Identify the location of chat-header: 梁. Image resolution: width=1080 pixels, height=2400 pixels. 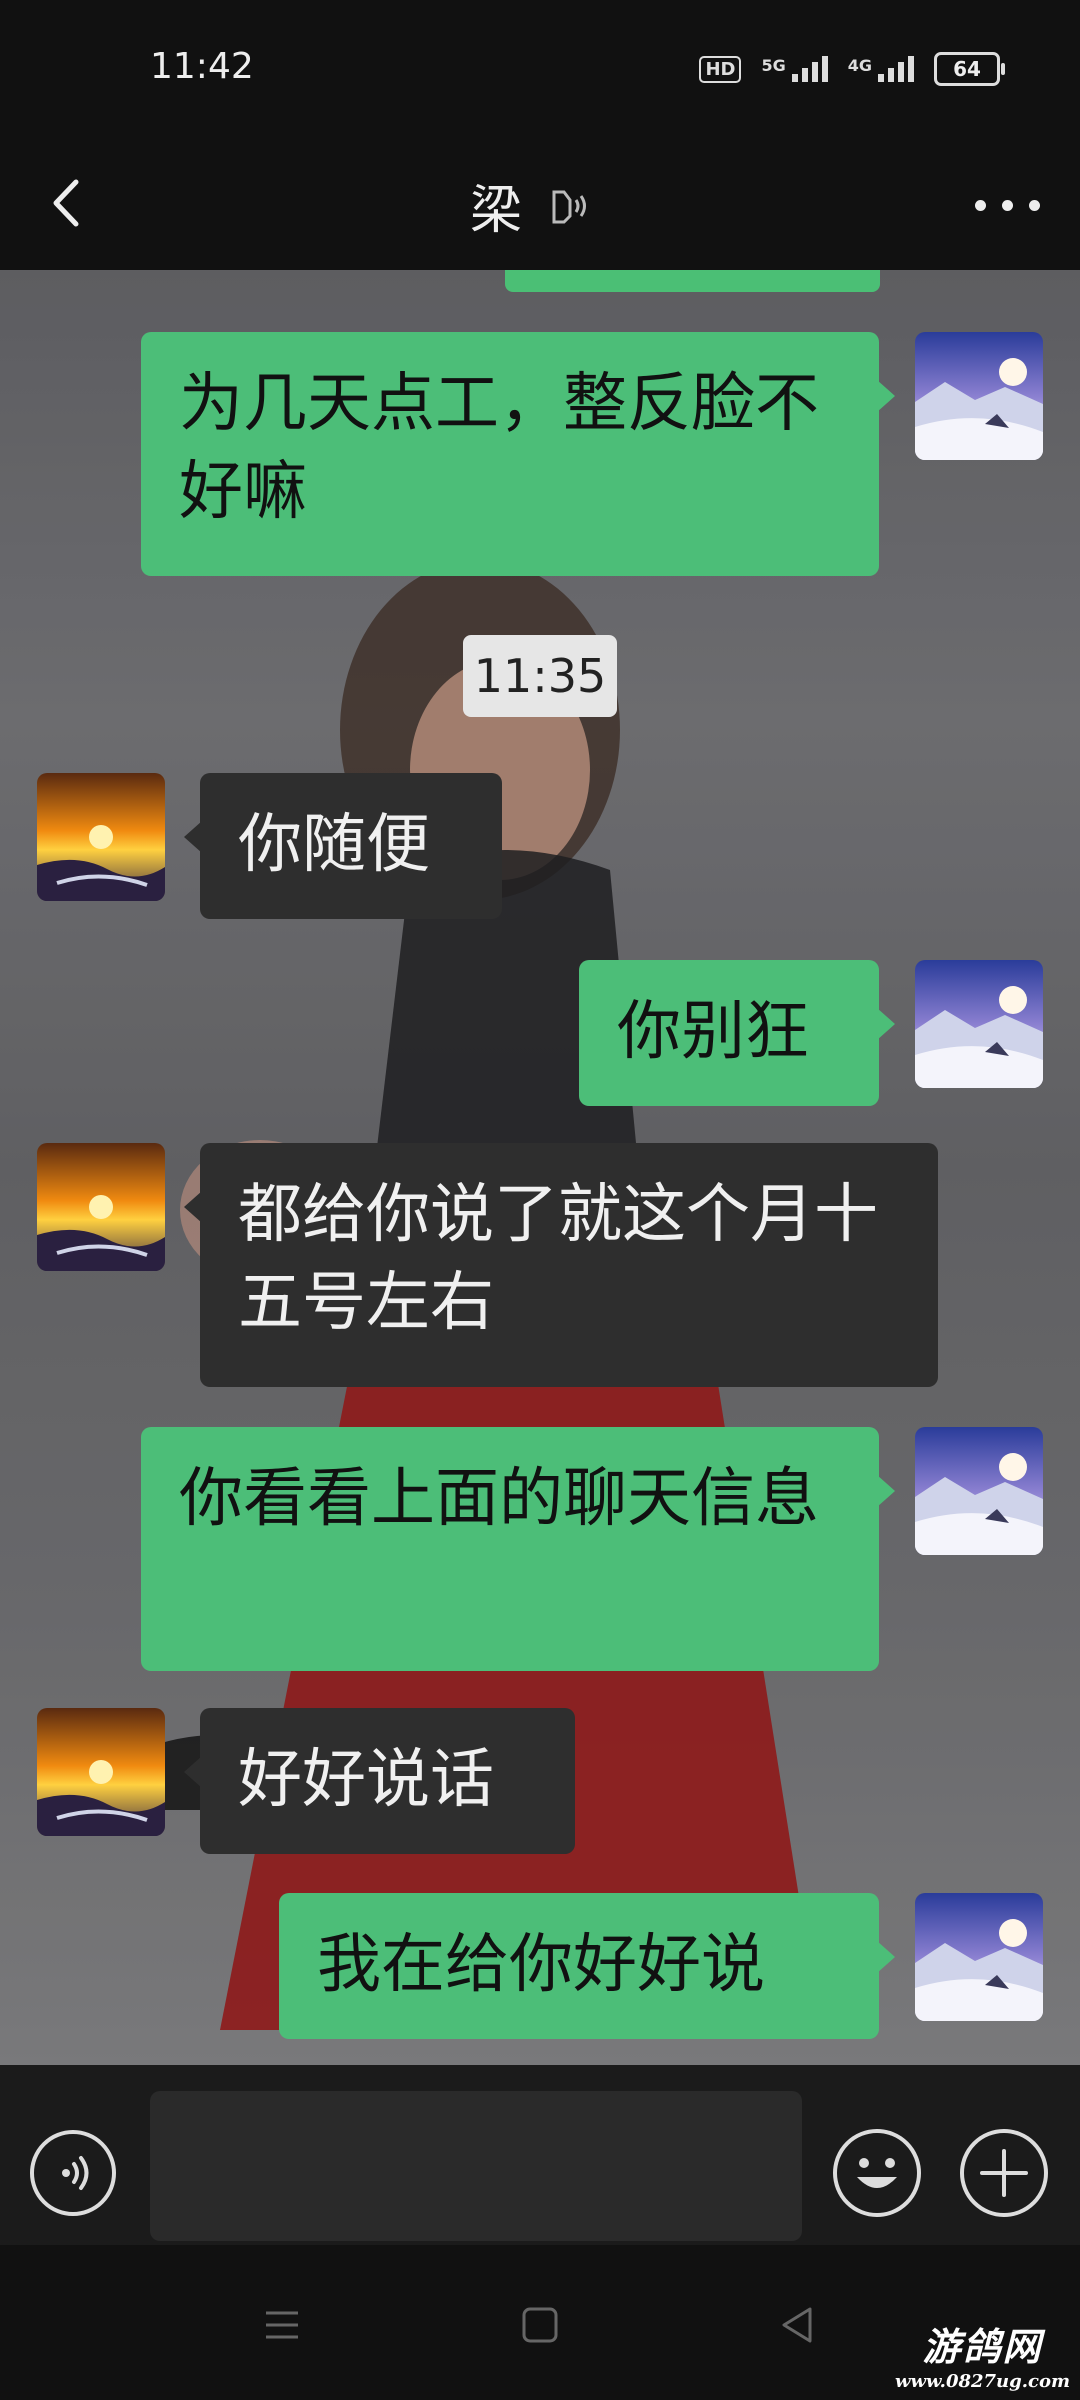
(540, 205).